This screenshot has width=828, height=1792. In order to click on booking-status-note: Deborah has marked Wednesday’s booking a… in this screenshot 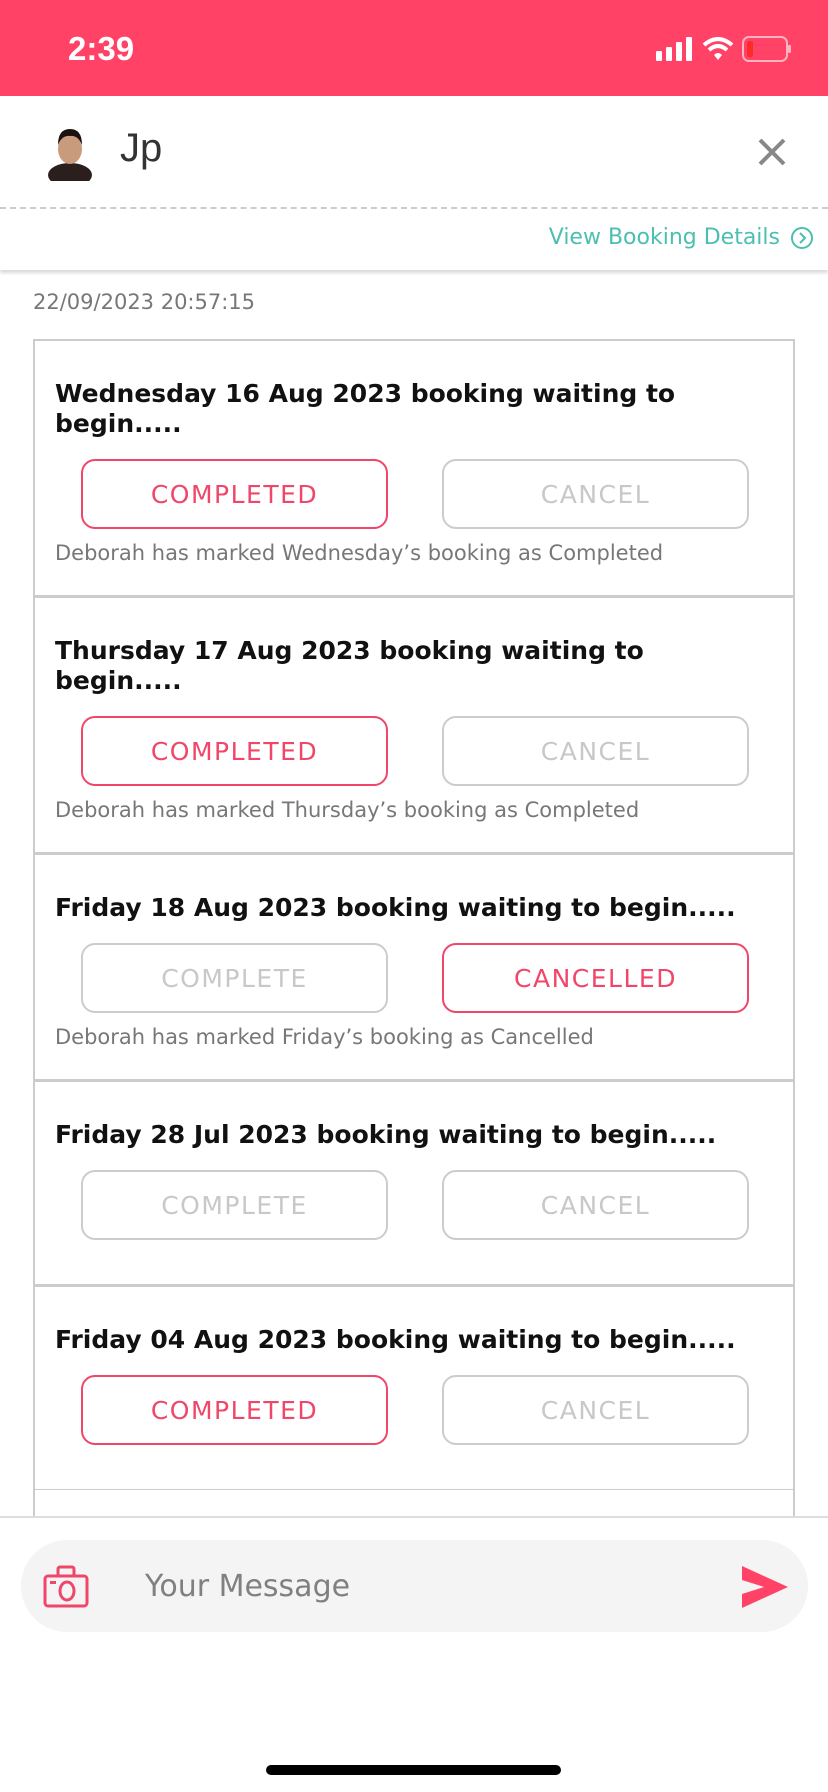, I will do `click(359, 553)`.